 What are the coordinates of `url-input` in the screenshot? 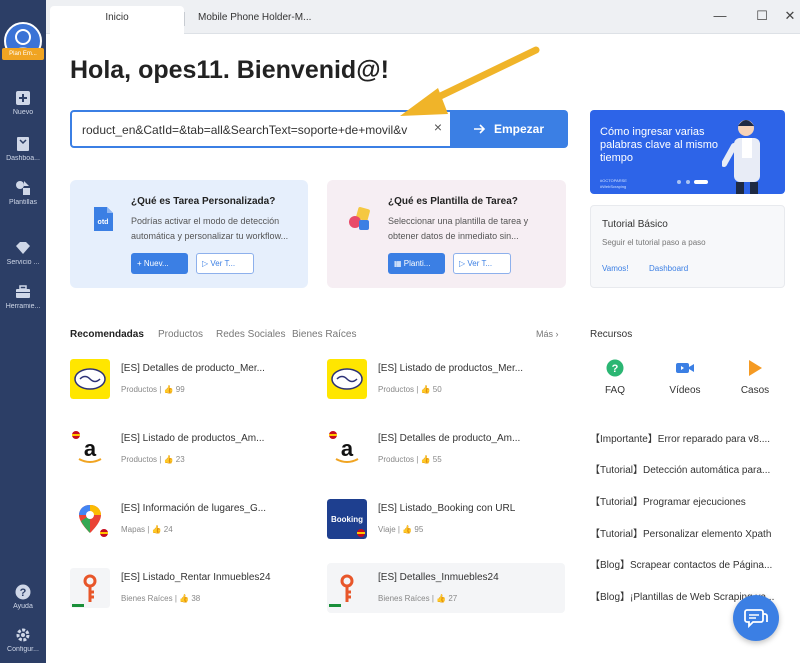 It's located at (252, 130).